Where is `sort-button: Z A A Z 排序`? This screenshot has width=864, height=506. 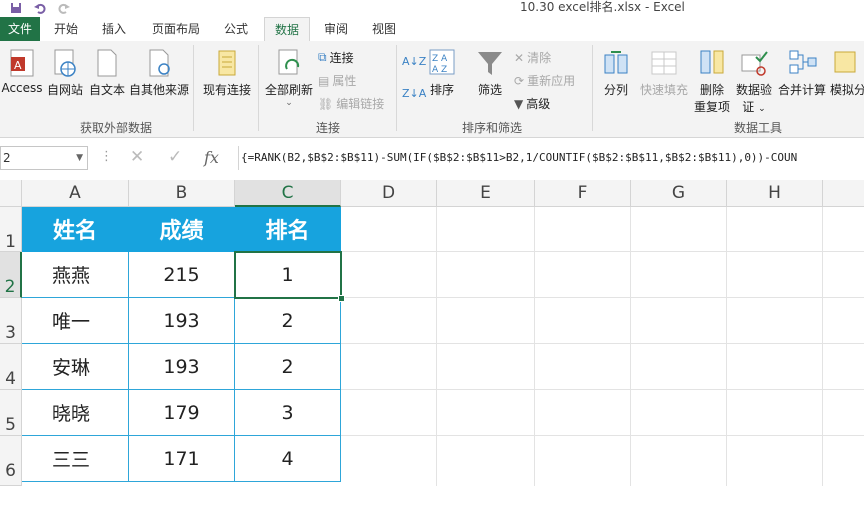 sort-button: Z A A Z 排序 is located at coordinates (442, 72).